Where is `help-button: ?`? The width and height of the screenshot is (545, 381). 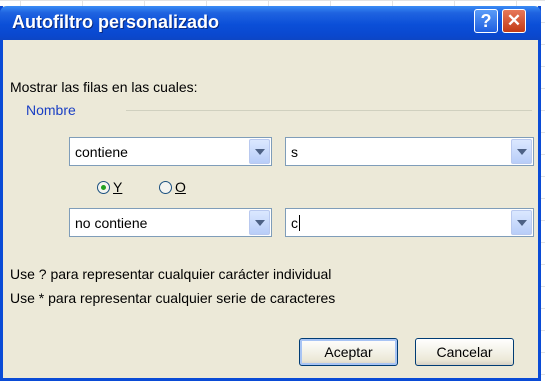
help-button: ? is located at coordinates (486, 21).